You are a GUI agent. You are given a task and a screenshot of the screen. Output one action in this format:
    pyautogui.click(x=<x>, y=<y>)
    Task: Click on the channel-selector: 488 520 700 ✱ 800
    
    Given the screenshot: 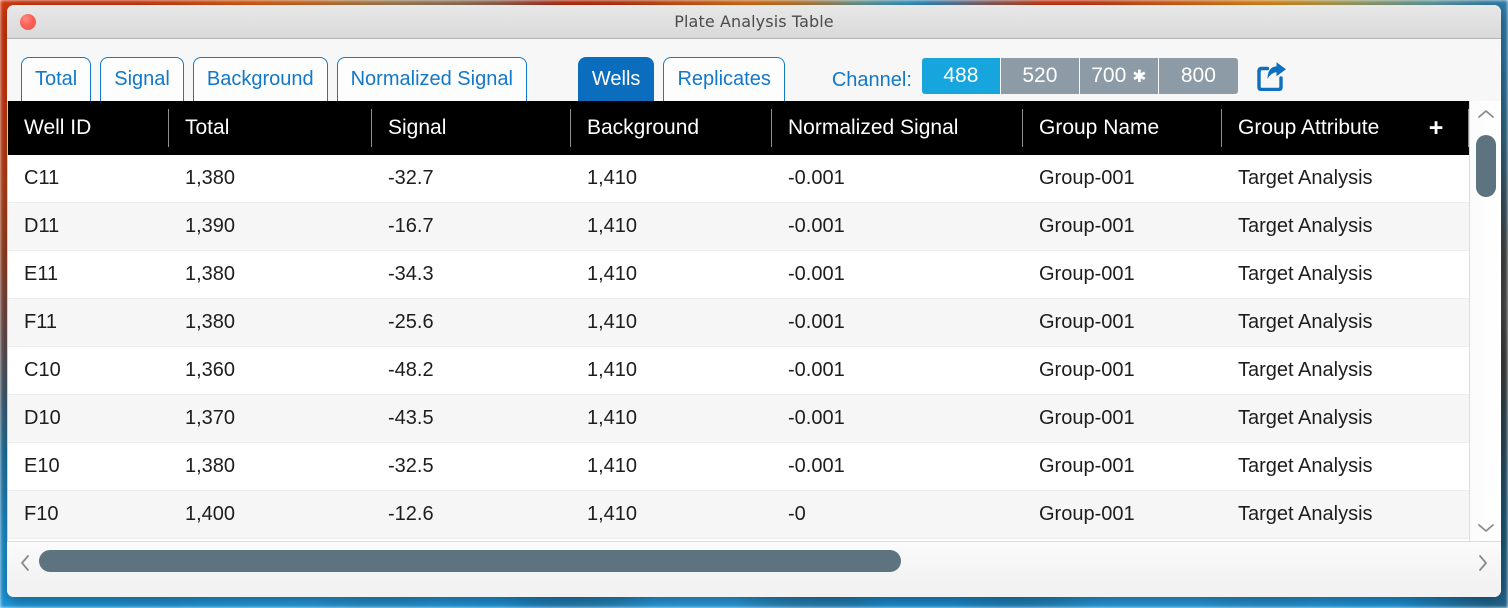 What is the action you would take?
    pyautogui.click(x=1079, y=76)
    